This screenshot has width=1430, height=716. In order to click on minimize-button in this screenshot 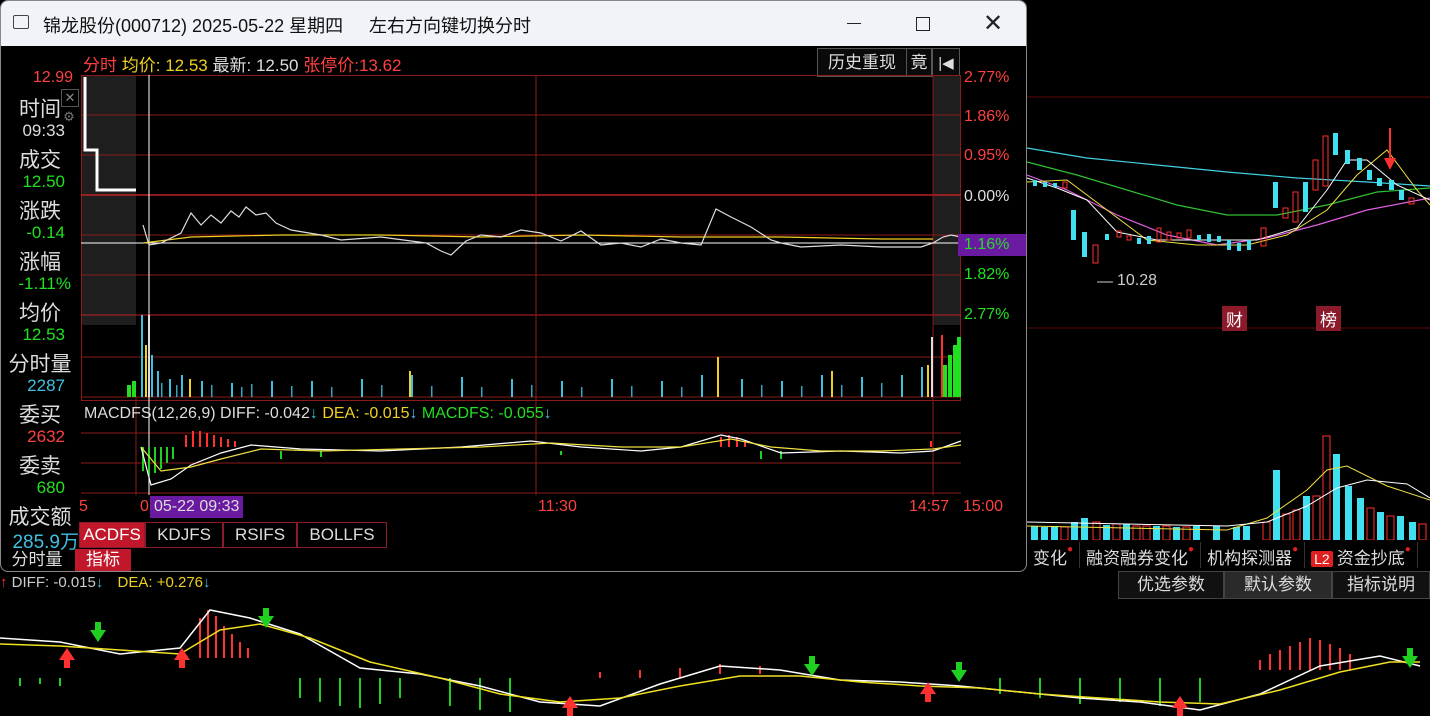, I will do `click(854, 23)`.